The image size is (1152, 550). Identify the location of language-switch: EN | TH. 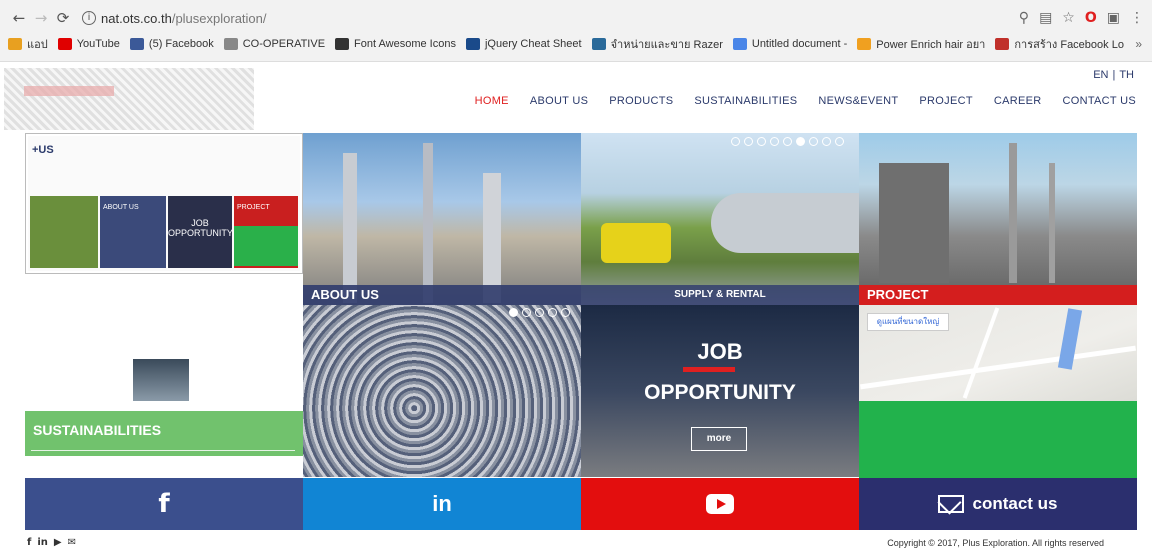
(1113, 75).